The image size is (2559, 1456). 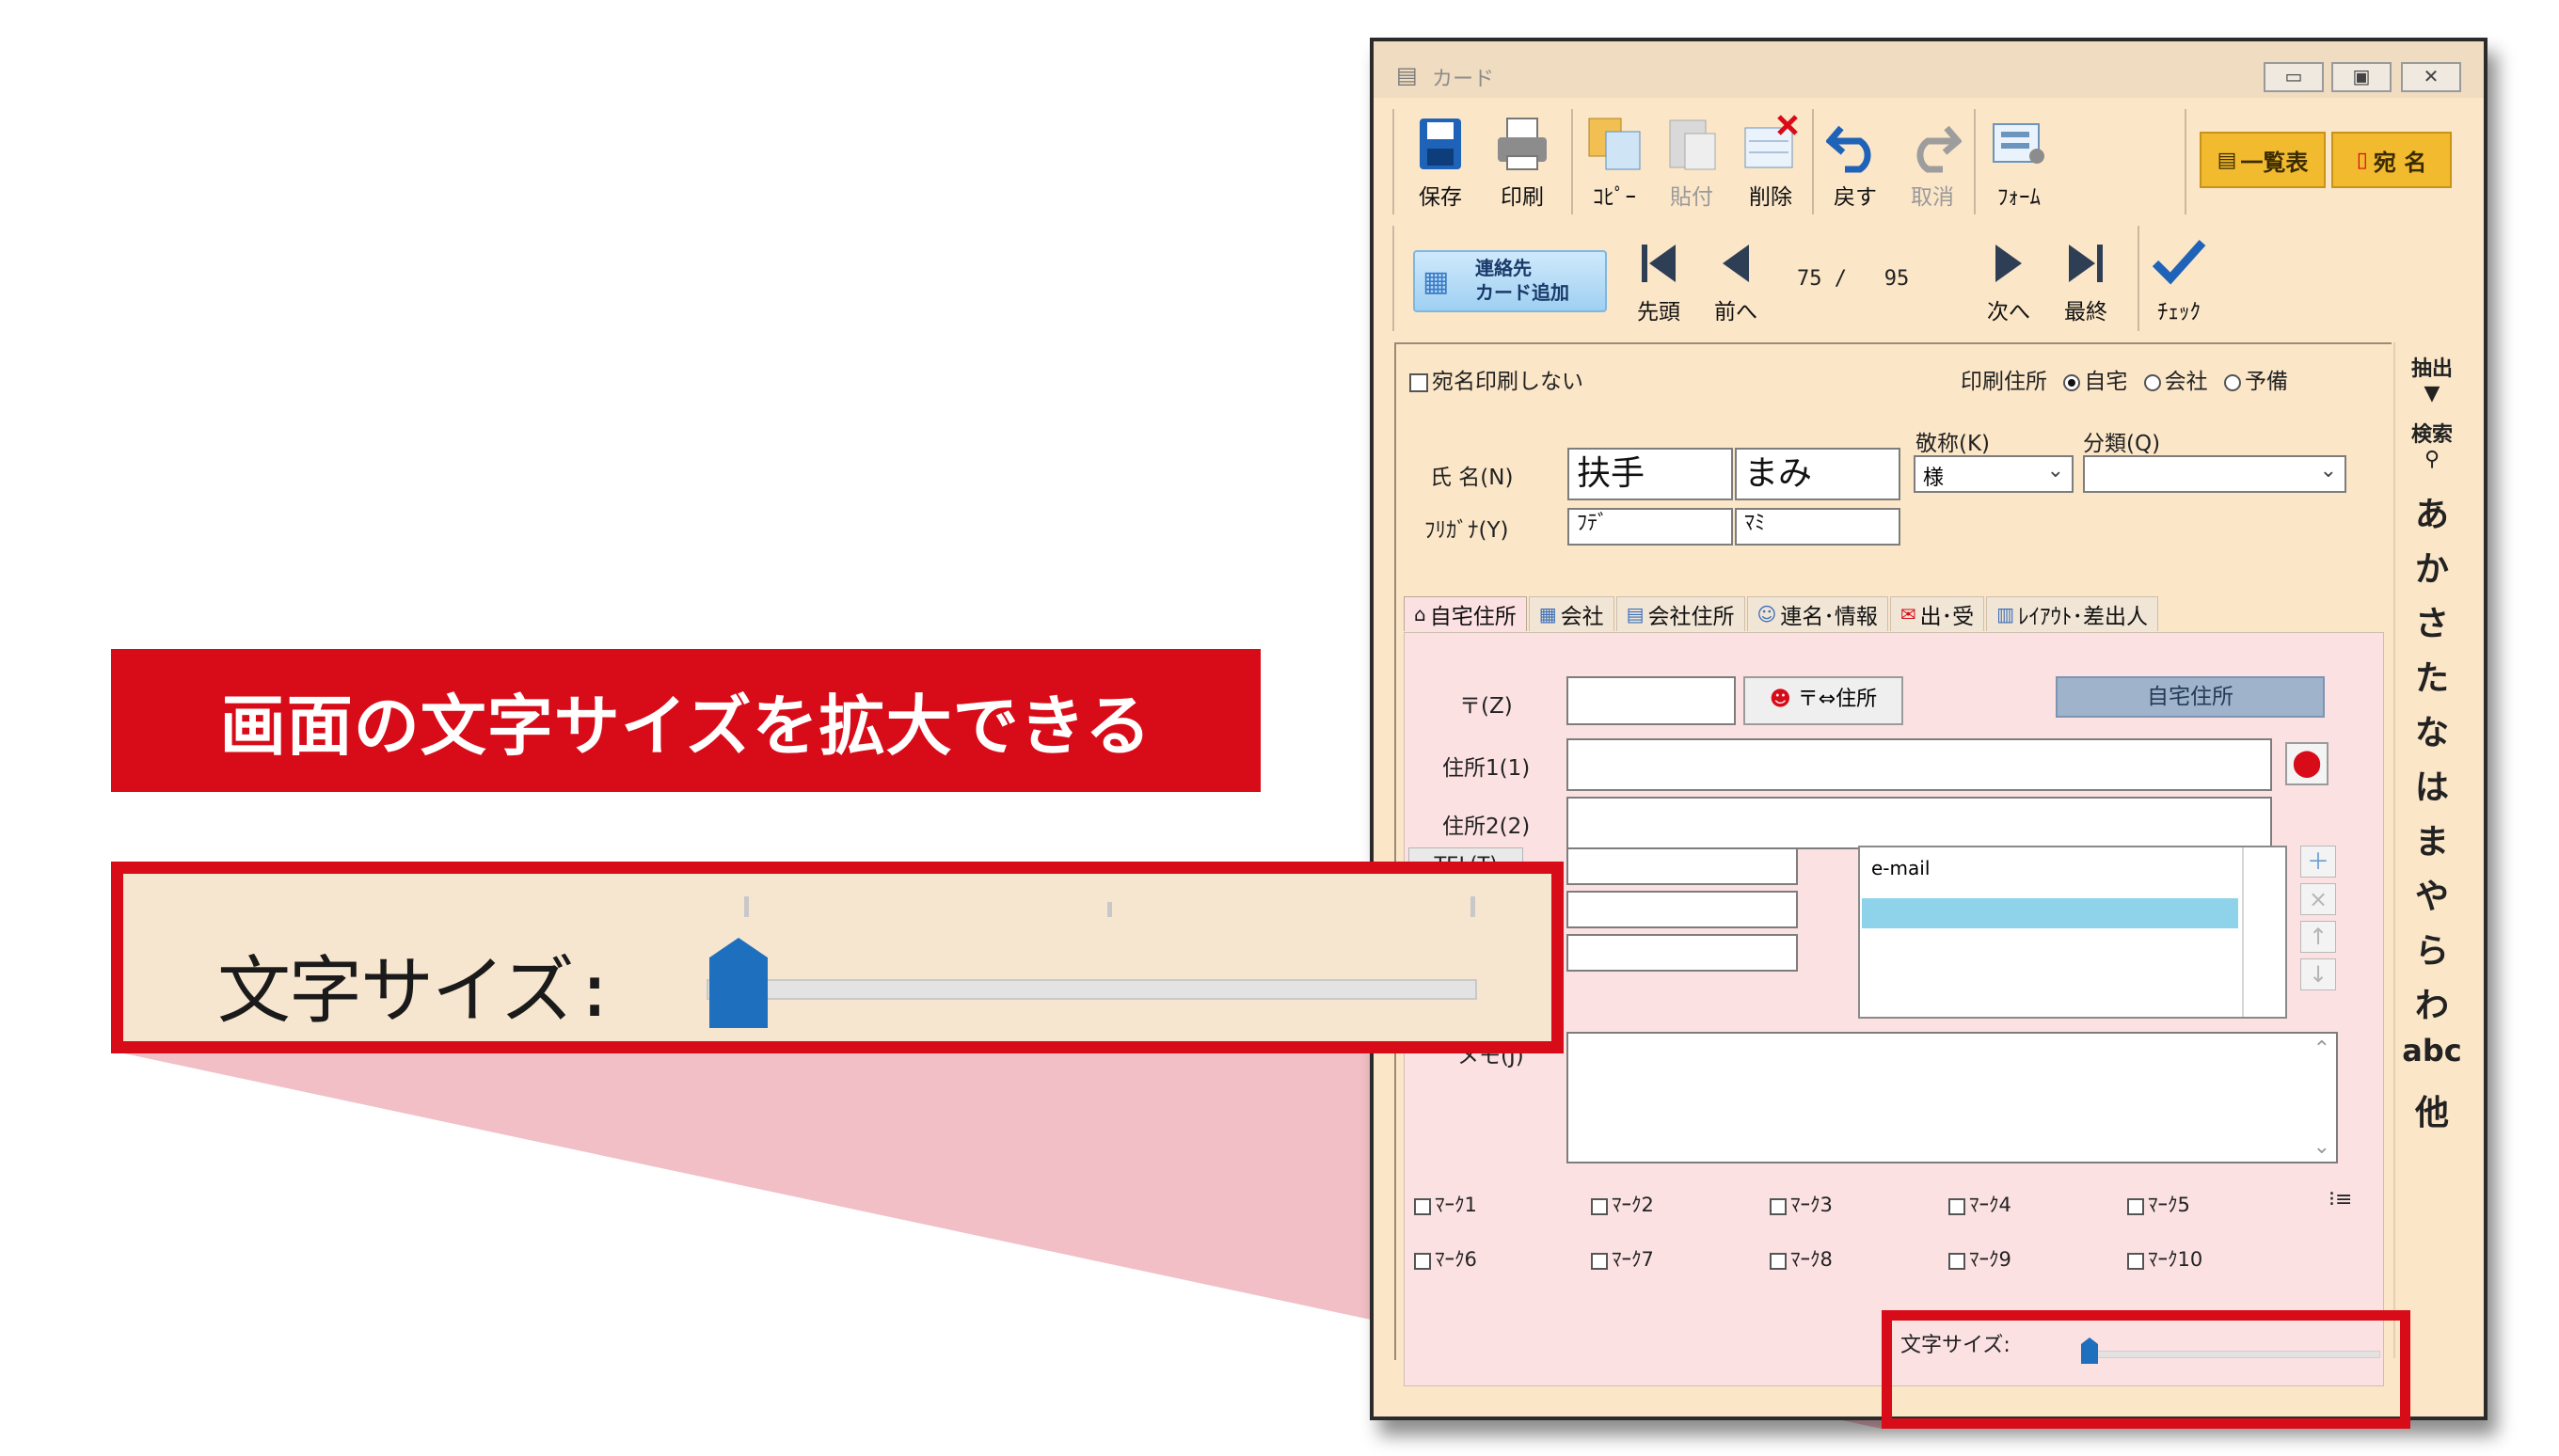 I want to click on mark-8-checkbox: ﾏｰｸ8, so click(x=1802, y=1258).